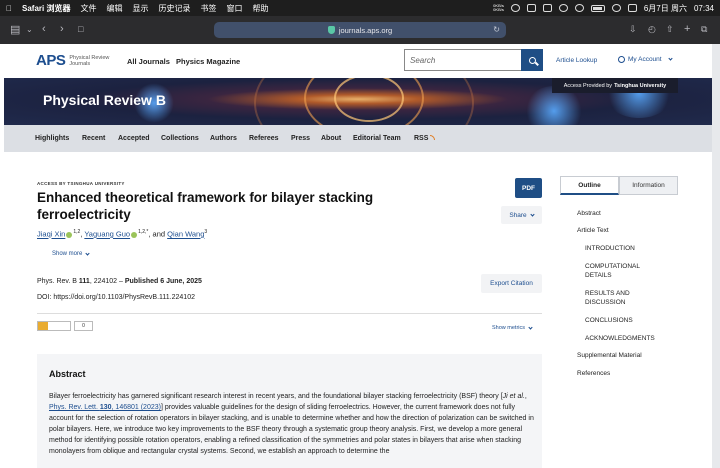 The height and width of the screenshot is (468, 720). Describe the element at coordinates (609, 355) in the screenshot. I see `outline-supplemental-material: Supplemental Material` at that location.